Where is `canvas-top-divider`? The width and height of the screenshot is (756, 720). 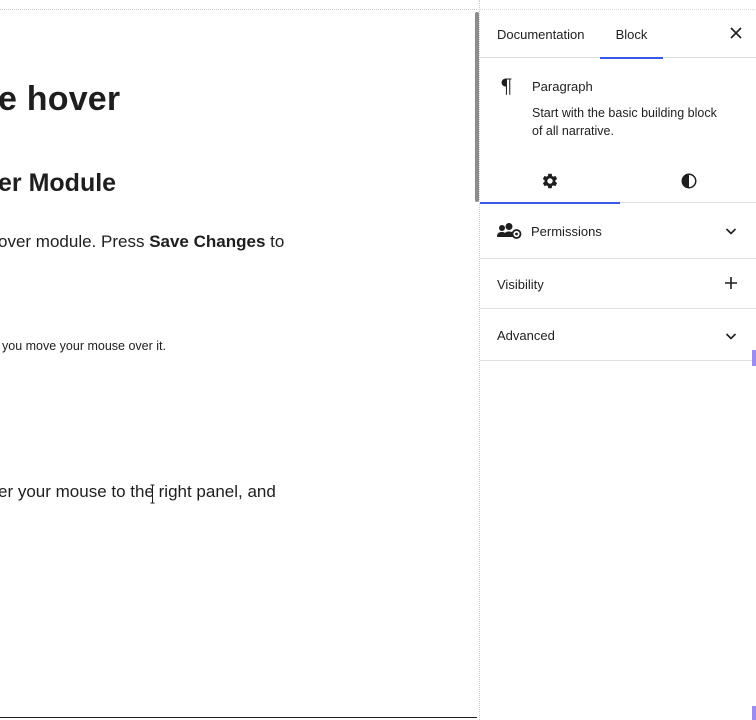
canvas-top-divider is located at coordinates (238, 9).